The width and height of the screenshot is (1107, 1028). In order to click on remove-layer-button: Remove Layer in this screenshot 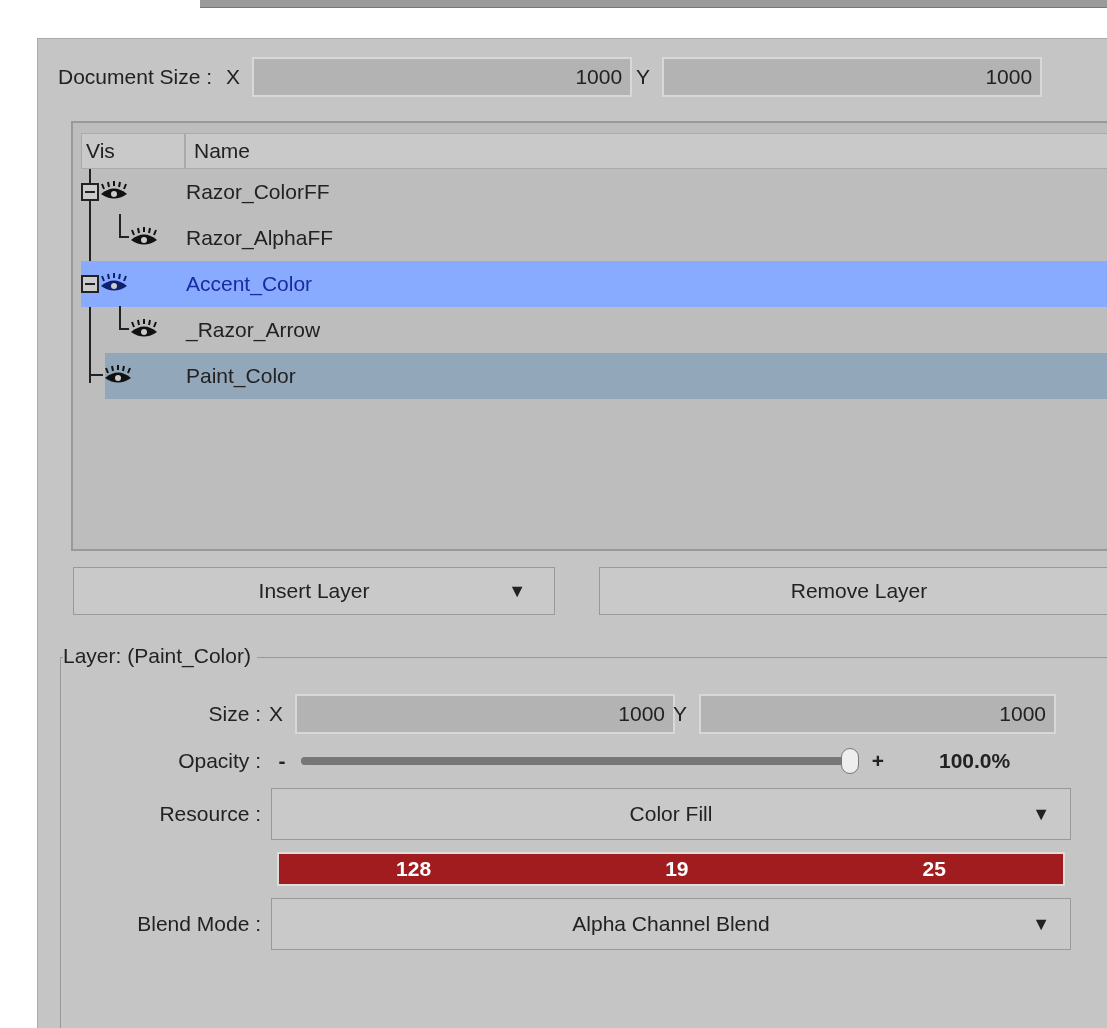, I will do `click(853, 591)`.